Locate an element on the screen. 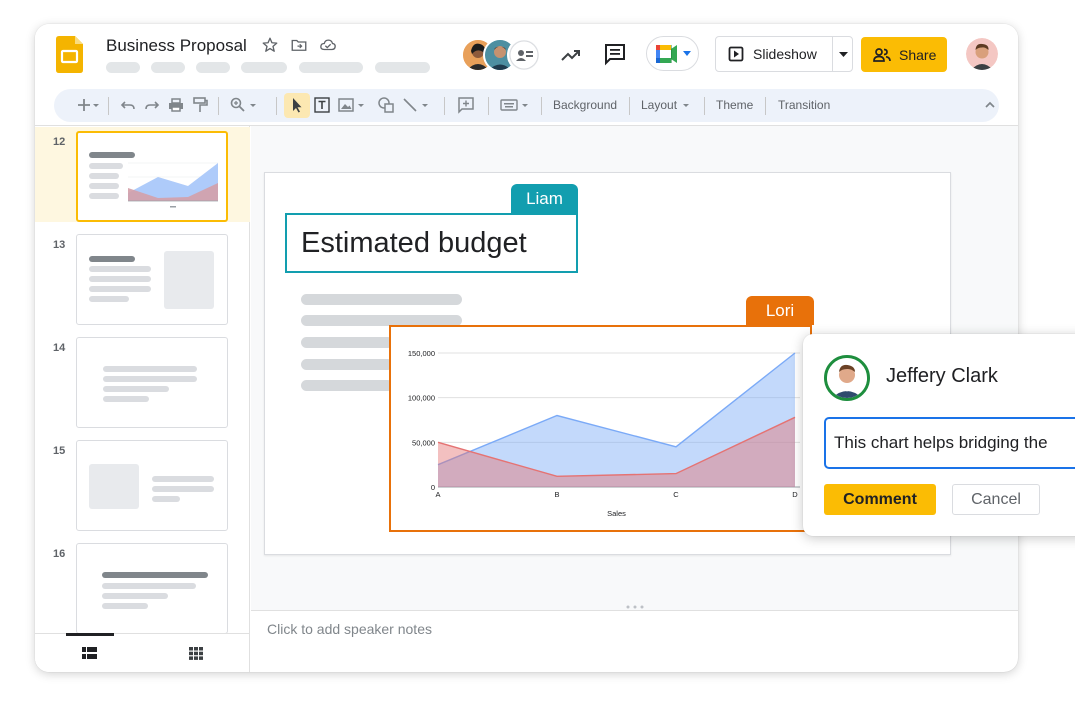  layout-button: Layout is located at coordinates (659, 105).